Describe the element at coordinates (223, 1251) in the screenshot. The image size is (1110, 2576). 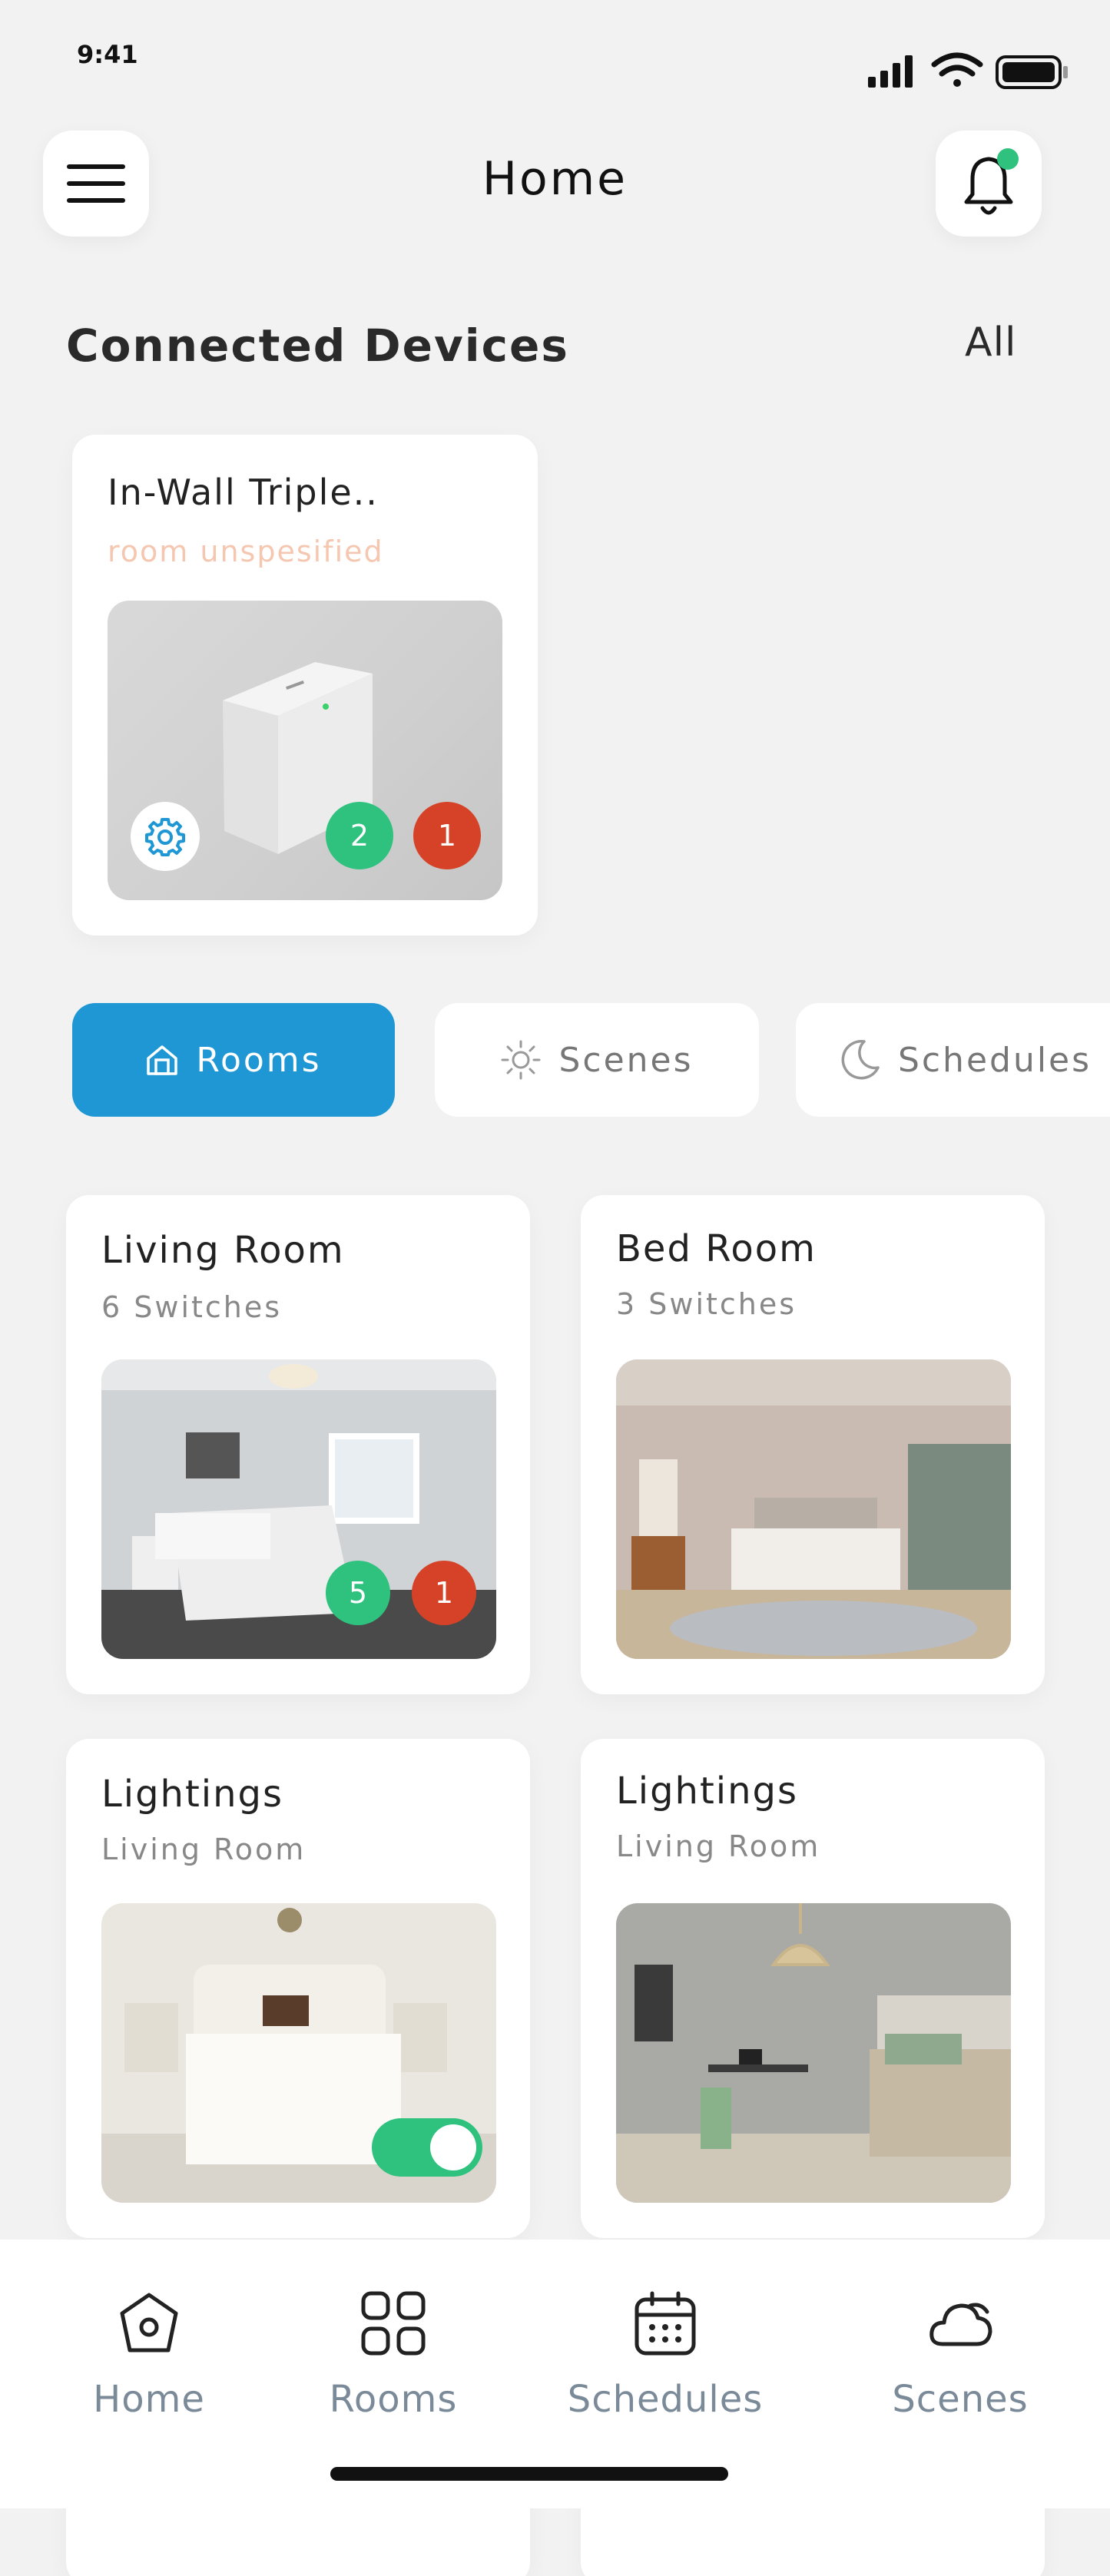
I see `room-title: Living Room` at that location.